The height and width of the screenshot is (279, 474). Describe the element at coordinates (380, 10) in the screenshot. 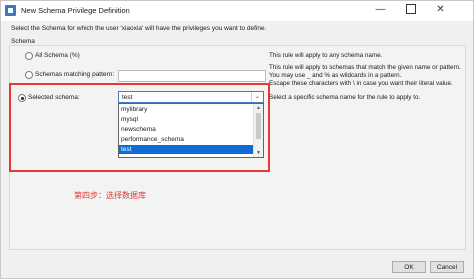

I see `minimize-button: —` at that location.